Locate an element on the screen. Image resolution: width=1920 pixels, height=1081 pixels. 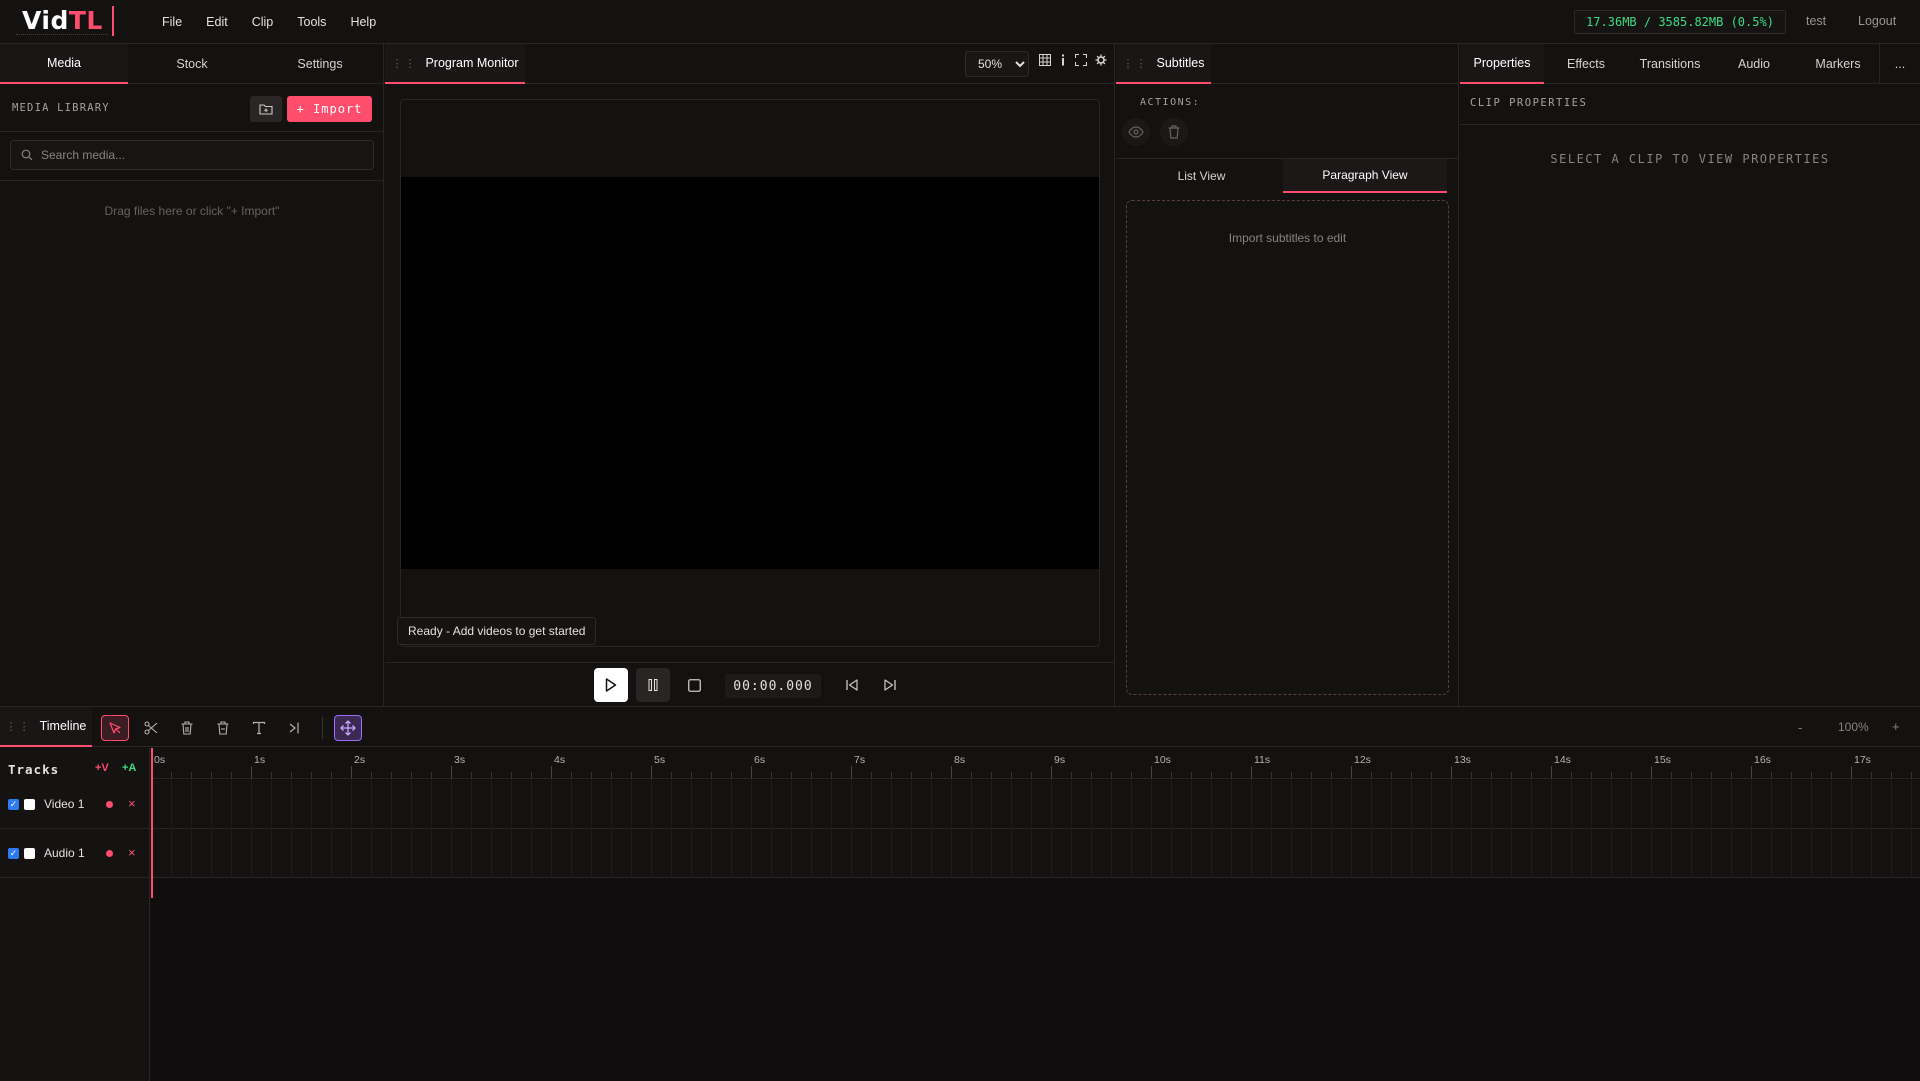
logout-link: Logout is located at coordinates (1877, 21).